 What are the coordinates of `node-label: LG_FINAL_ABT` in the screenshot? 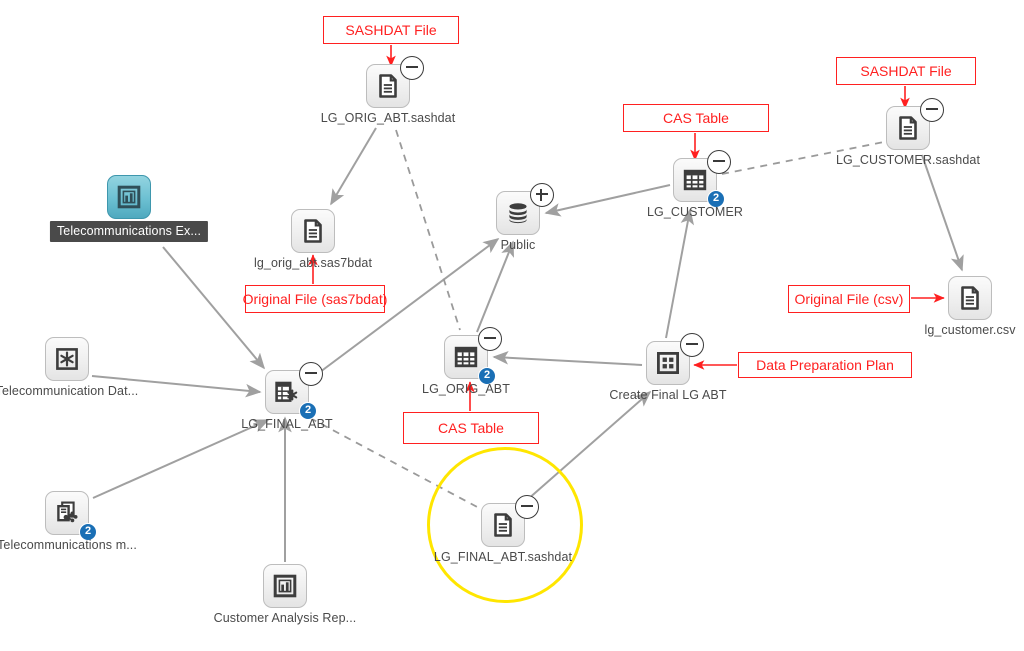 It's located at (287, 424).